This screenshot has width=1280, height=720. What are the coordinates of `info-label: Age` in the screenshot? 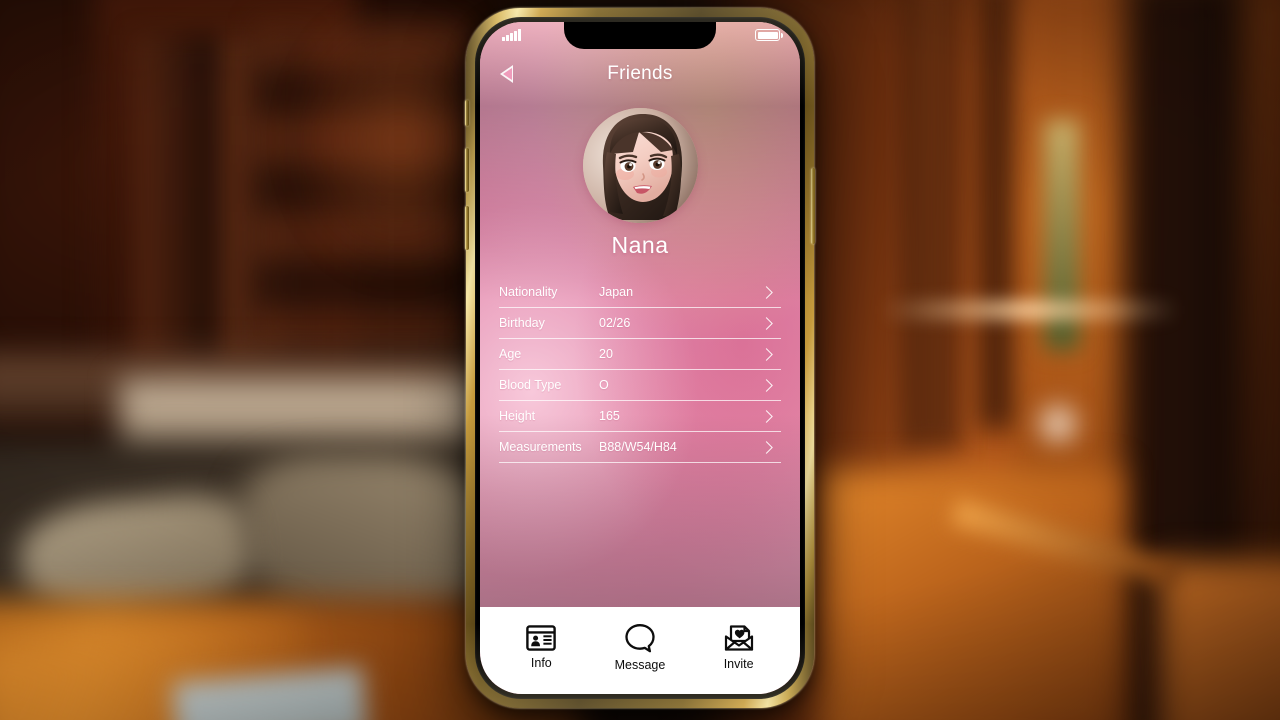 It's located at (510, 354).